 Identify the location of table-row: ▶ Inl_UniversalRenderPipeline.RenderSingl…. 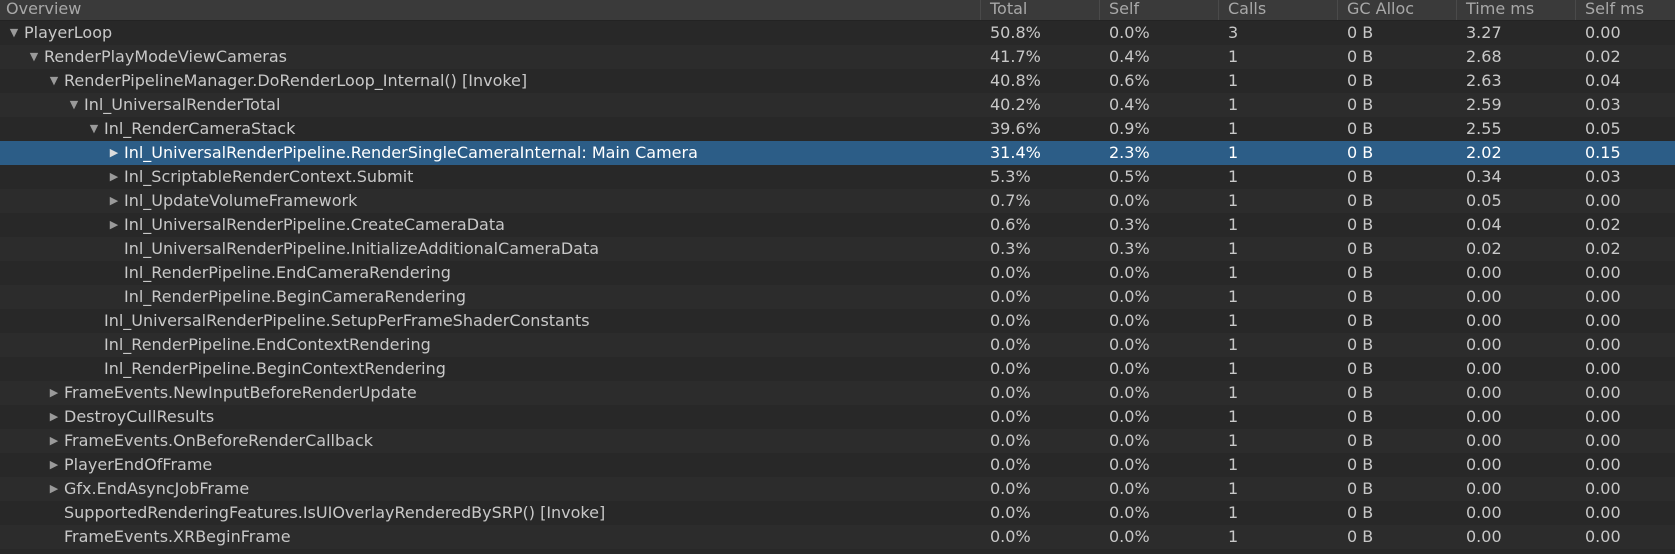
(837, 153).